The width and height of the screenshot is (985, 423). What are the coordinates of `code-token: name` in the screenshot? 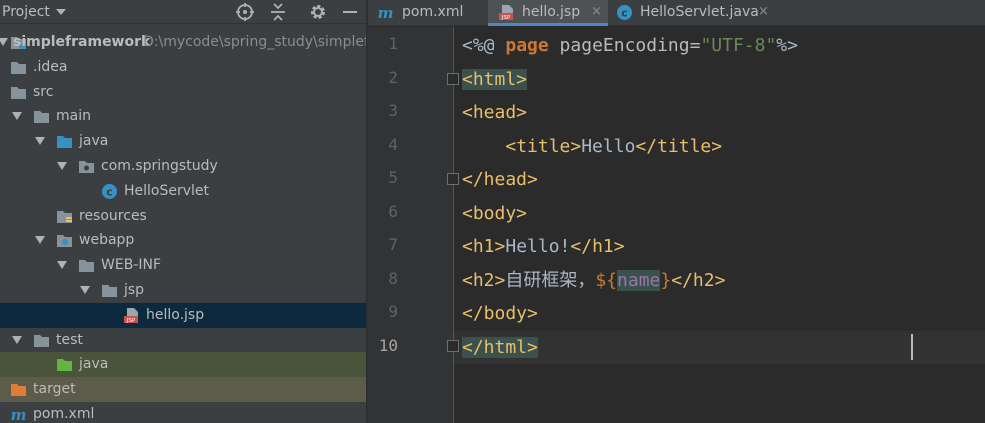 It's located at (639, 280).